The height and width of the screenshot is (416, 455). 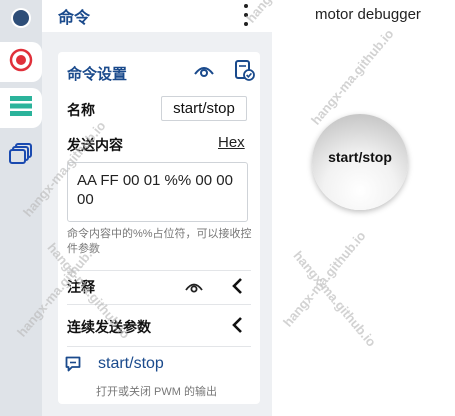 I want to click on rail-connection-button, so click(x=21, y=20).